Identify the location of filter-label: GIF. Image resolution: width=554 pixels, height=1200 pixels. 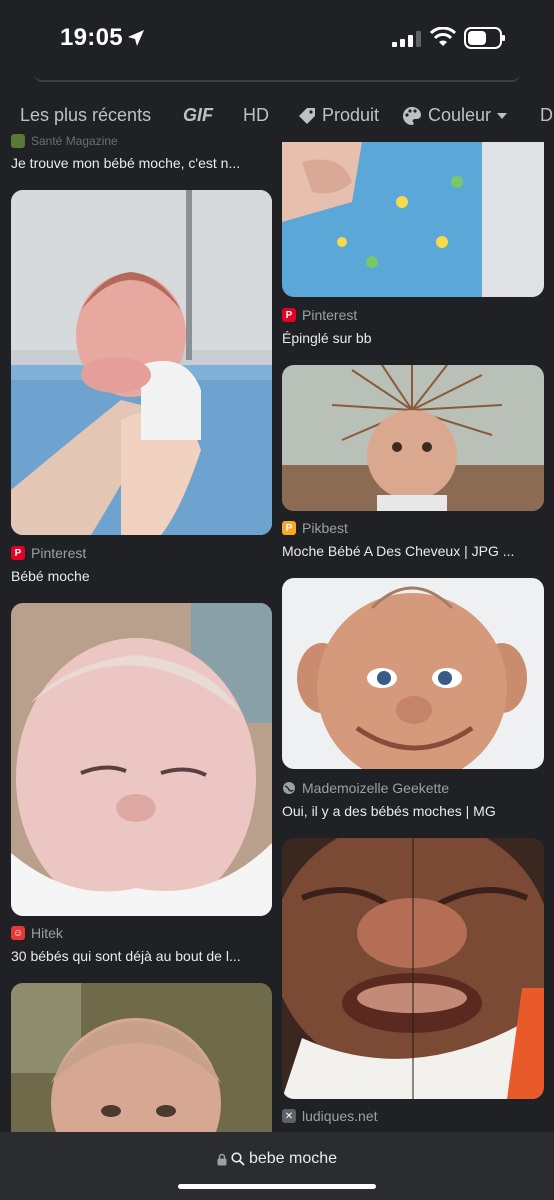
(198, 115).